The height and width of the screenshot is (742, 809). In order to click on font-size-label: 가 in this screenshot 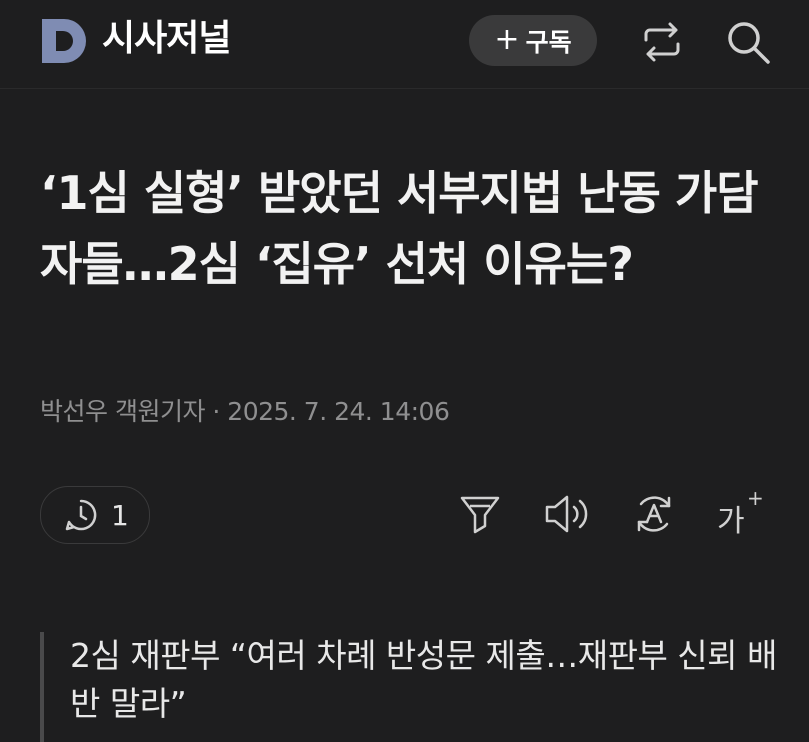, I will do `click(731, 521)`.